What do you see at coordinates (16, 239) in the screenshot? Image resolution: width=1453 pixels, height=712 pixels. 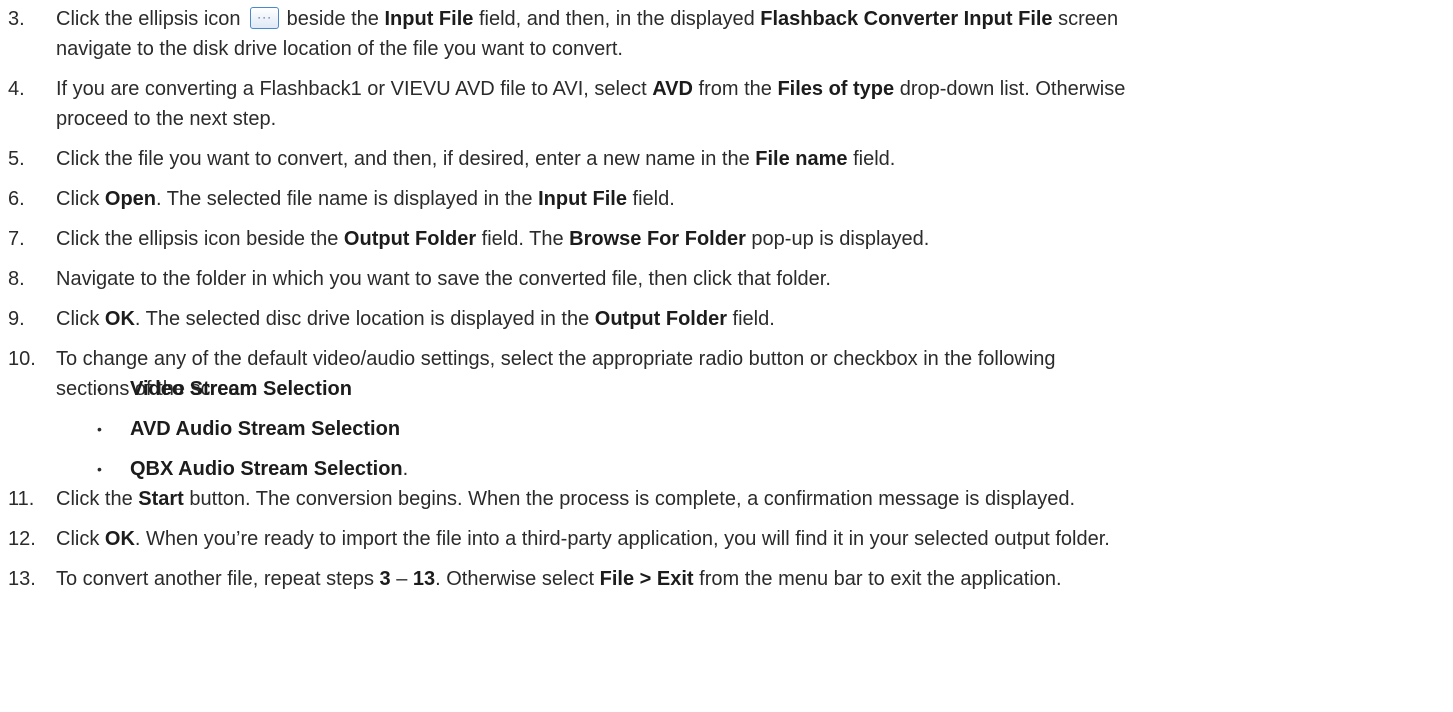 I see `step-number: 7.` at bounding box center [16, 239].